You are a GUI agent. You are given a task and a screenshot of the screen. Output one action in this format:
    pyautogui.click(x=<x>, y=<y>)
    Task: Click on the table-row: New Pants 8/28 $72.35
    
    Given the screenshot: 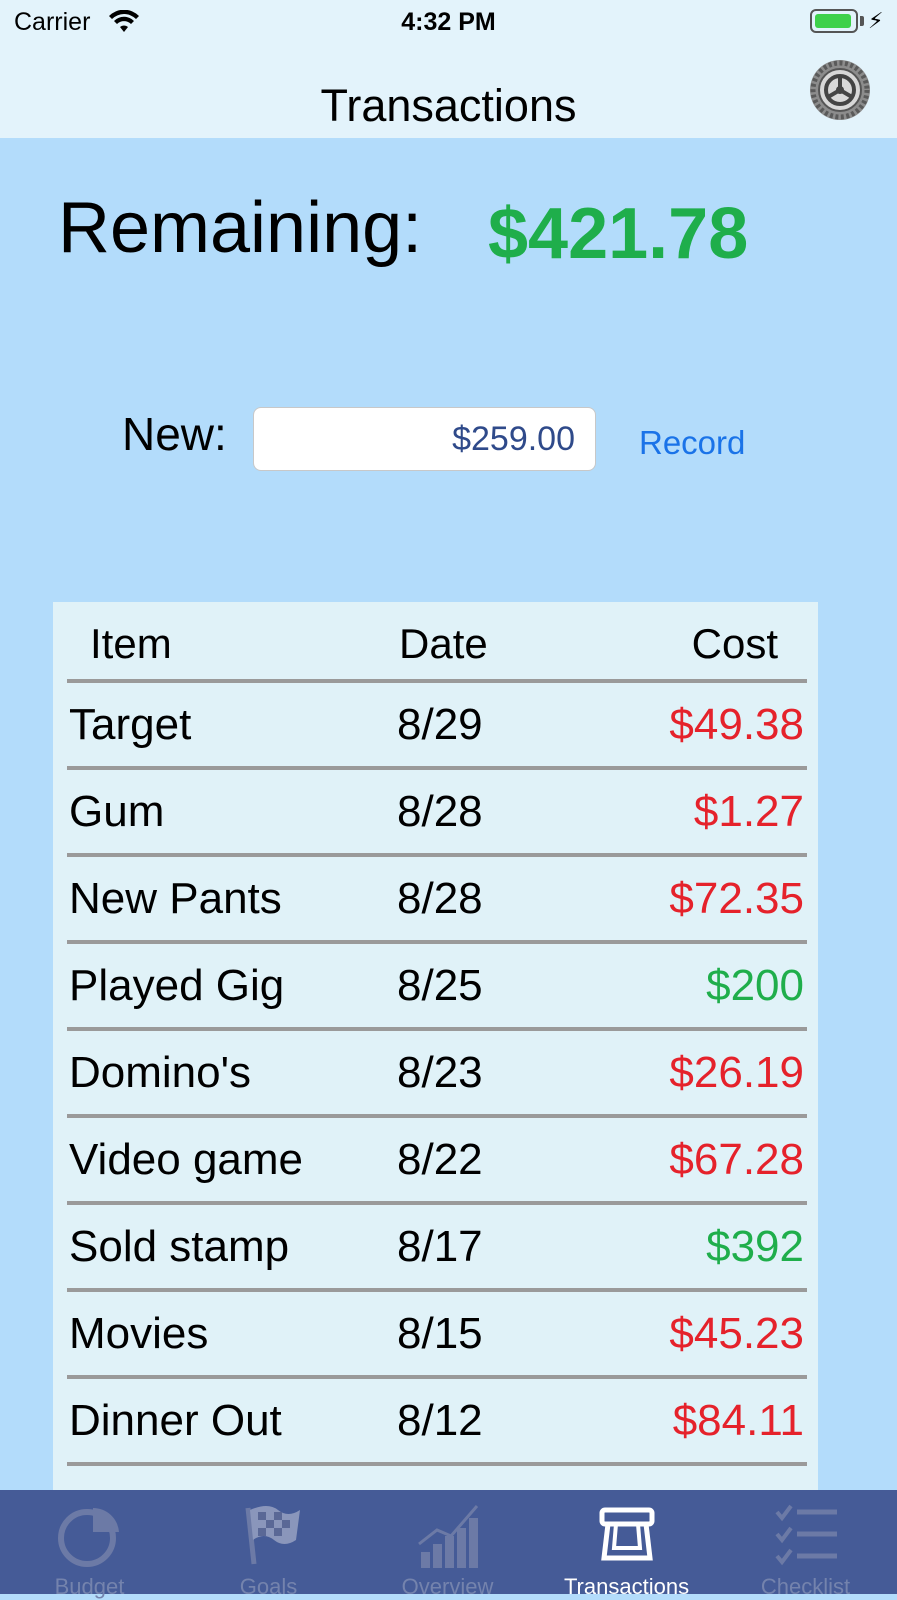 What is the action you would take?
    pyautogui.click(x=435, y=899)
    